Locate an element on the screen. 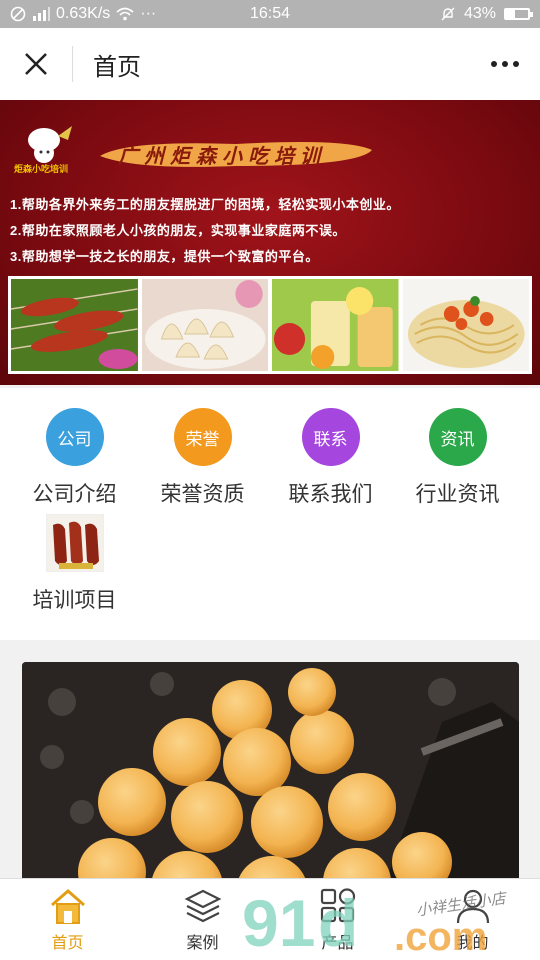 The height and width of the screenshot is (960, 540). shortcut-label: 培训项目 is located at coordinates (74, 600).